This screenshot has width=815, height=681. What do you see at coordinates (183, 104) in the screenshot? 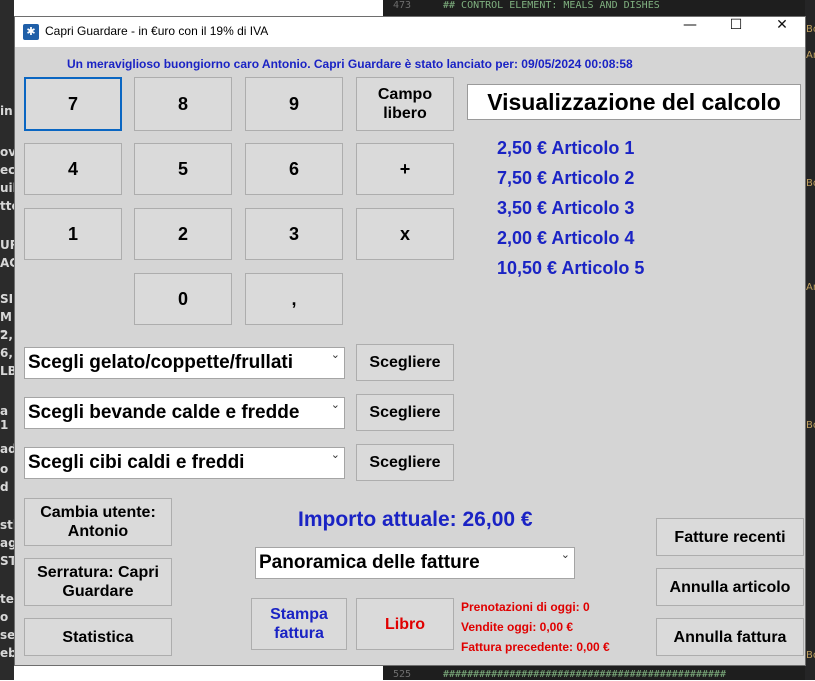
I see `key-8: 8` at bounding box center [183, 104].